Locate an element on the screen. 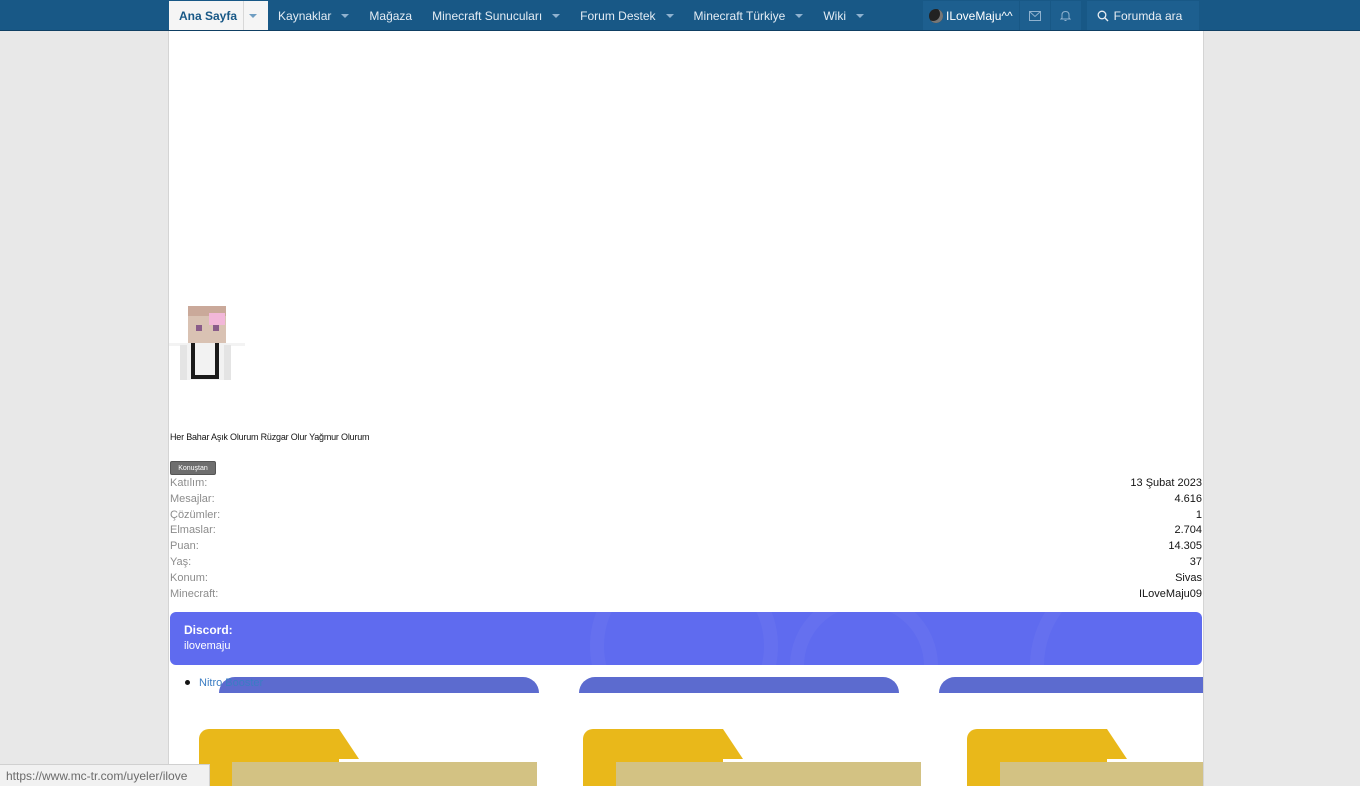  search-icon is located at coordinates (1103, 15).